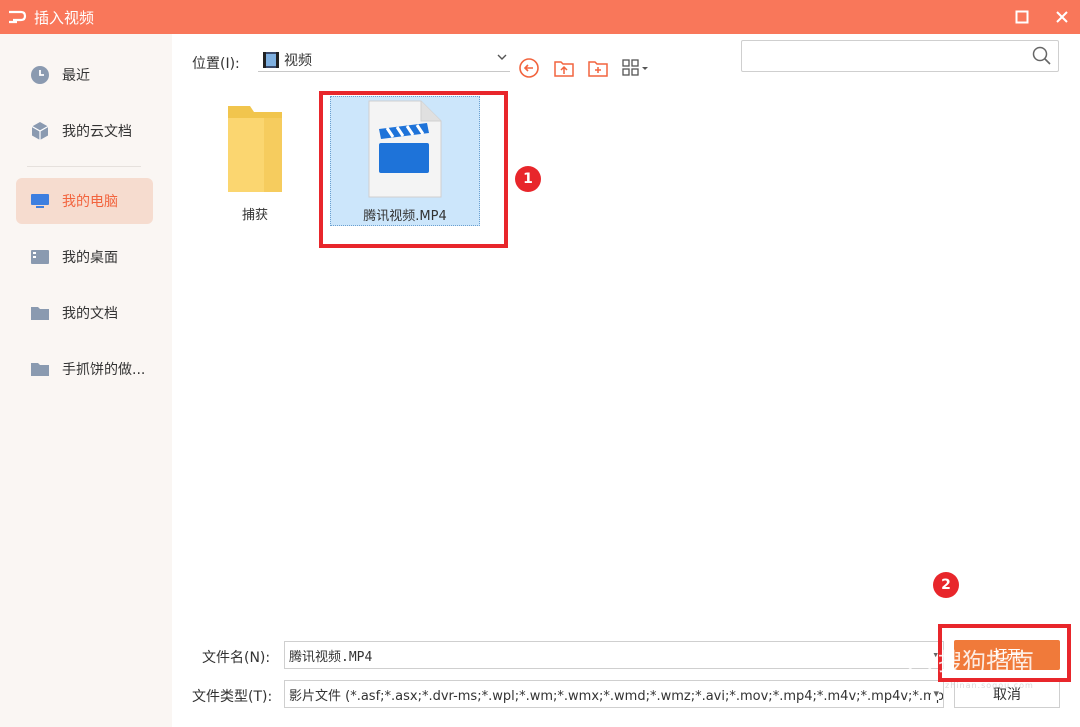 This screenshot has width=1080, height=727. What do you see at coordinates (90, 258) in the screenshot?
I see `sidebar-item-label: 我的桌面` at bounding box center [90, 258].